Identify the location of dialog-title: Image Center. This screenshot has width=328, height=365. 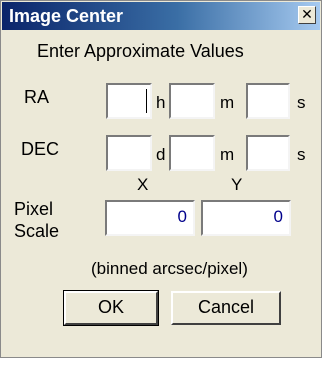
(66, 16).